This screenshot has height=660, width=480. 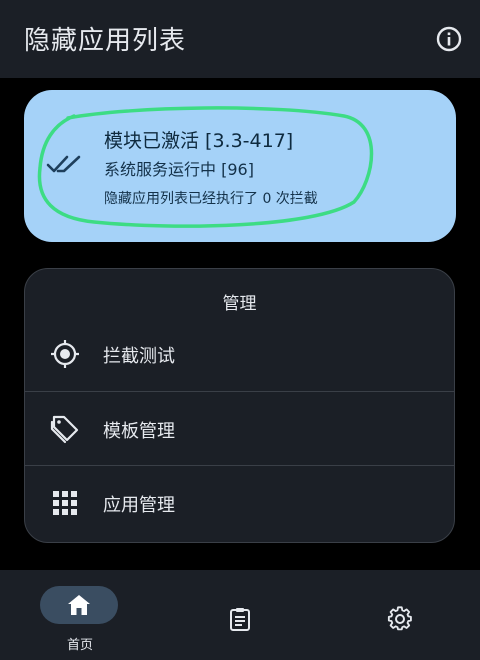 I want to click on intercept-count-text: 隐藏应用列表已经执行了 0 次拦截, so click(x=211, y=199).